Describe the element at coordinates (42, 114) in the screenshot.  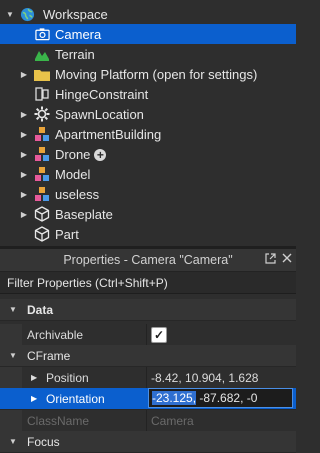
I see `spawn-location-icon` at that location.